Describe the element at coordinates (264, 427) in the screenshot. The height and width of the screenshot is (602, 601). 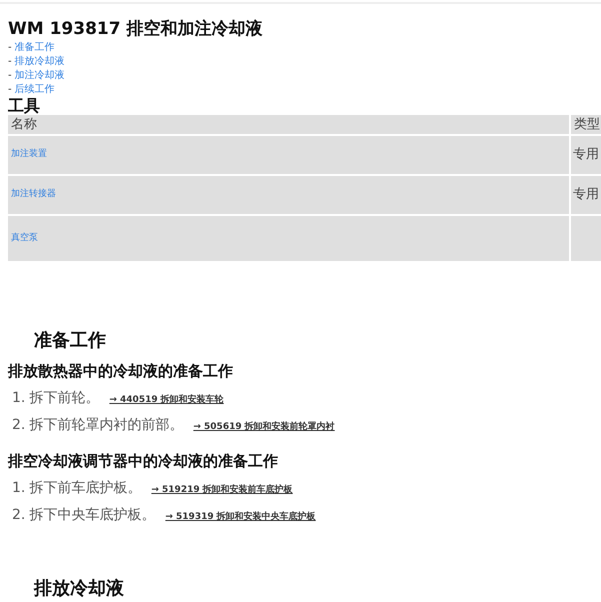
I see `reference-link: → 505619 拆卸和安装前轮罩内衬` at that location.